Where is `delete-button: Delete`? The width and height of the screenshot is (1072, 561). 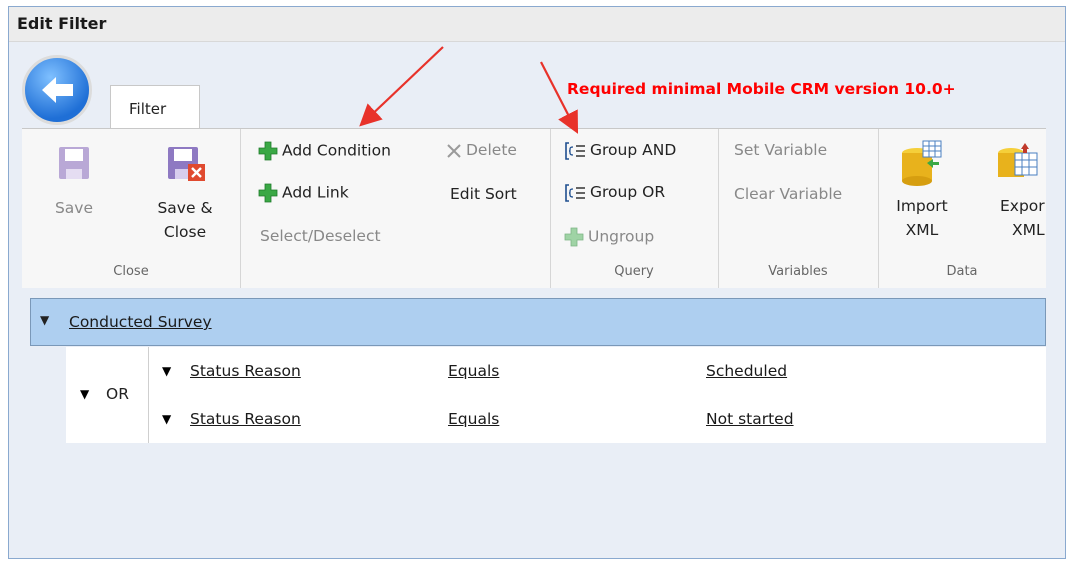
delete-button: Delete is located at coordinates (481, 150).